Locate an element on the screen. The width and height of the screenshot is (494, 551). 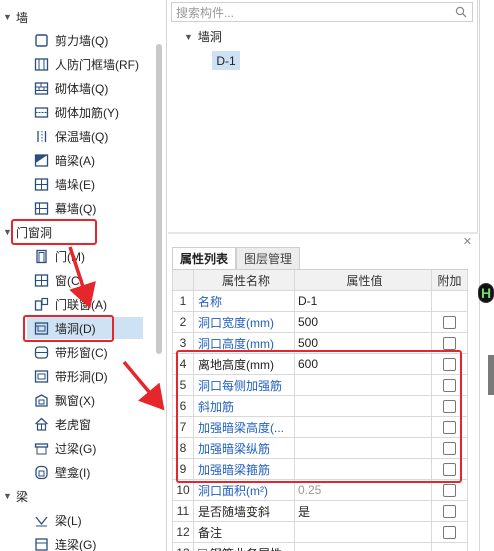
tree-item-label: 带形窗(C) is located at coordinates (81, 352).